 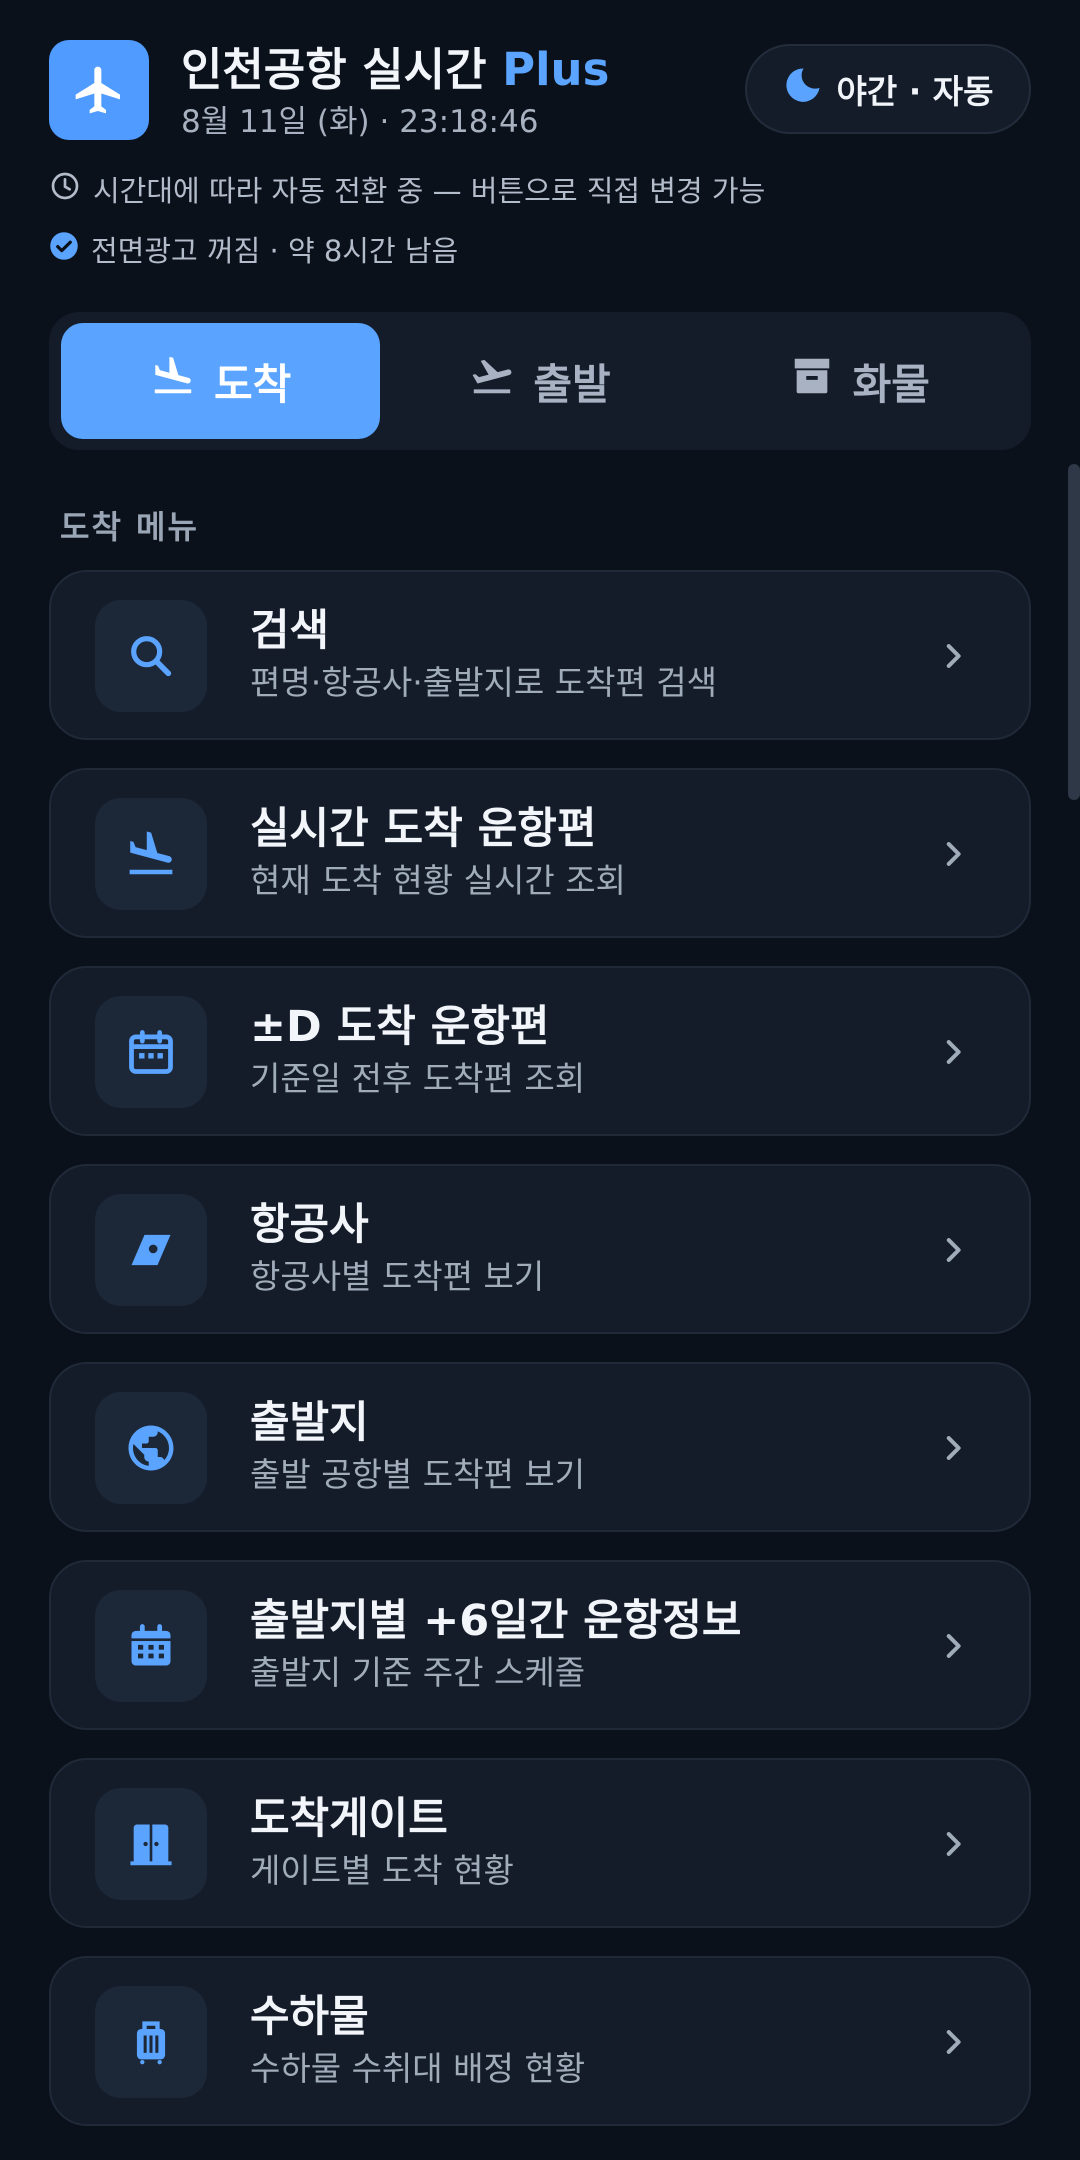 What do you see at coordinates (492, 381) in the screenshot?
I see `plane-takeoff-icon` at bounding box center [492, 381].